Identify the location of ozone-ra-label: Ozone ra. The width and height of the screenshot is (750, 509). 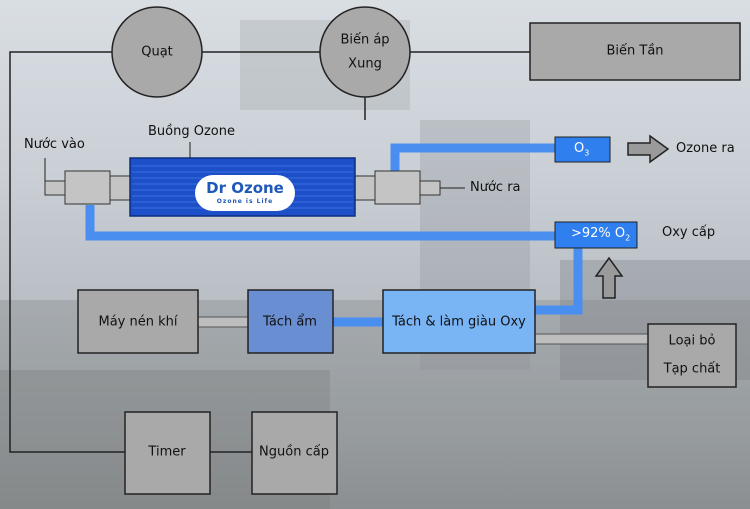
(705, 148).